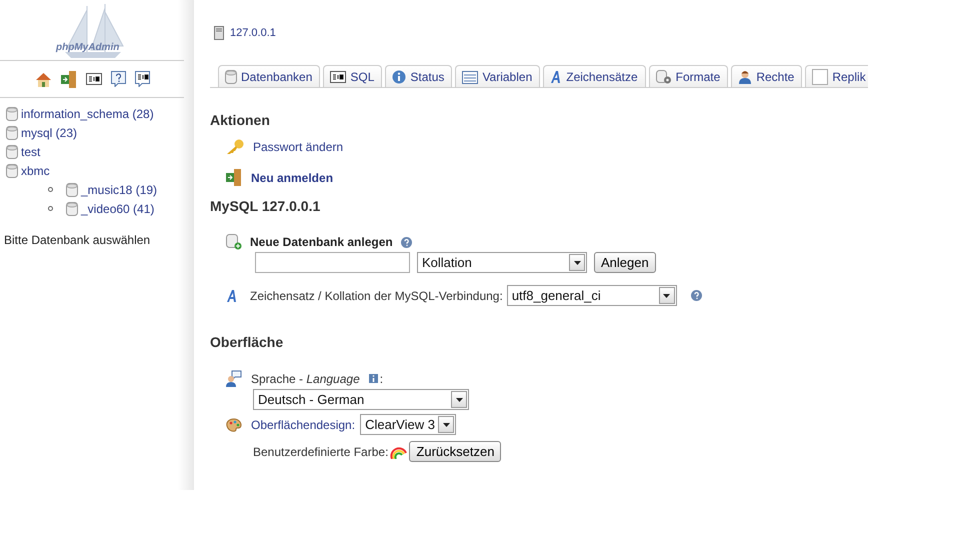  Describe the element at coordinates (43, 79) in the screenshot. I see `home-icon` at that location.